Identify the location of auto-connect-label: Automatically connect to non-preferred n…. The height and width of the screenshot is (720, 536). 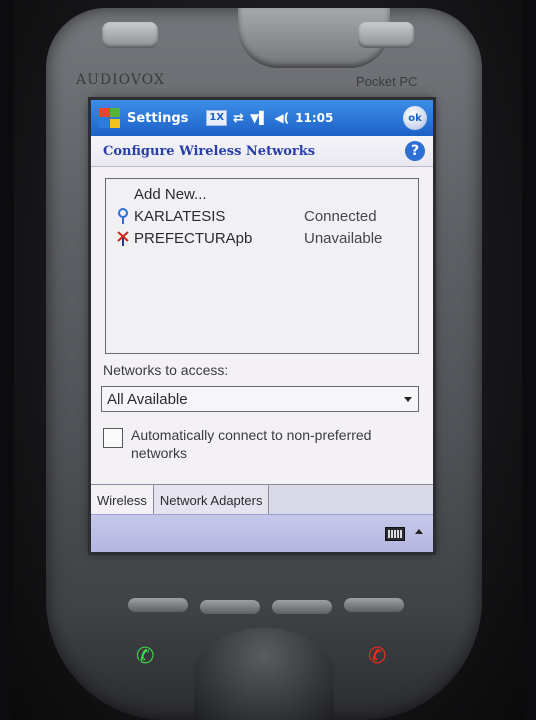
(251, 444).